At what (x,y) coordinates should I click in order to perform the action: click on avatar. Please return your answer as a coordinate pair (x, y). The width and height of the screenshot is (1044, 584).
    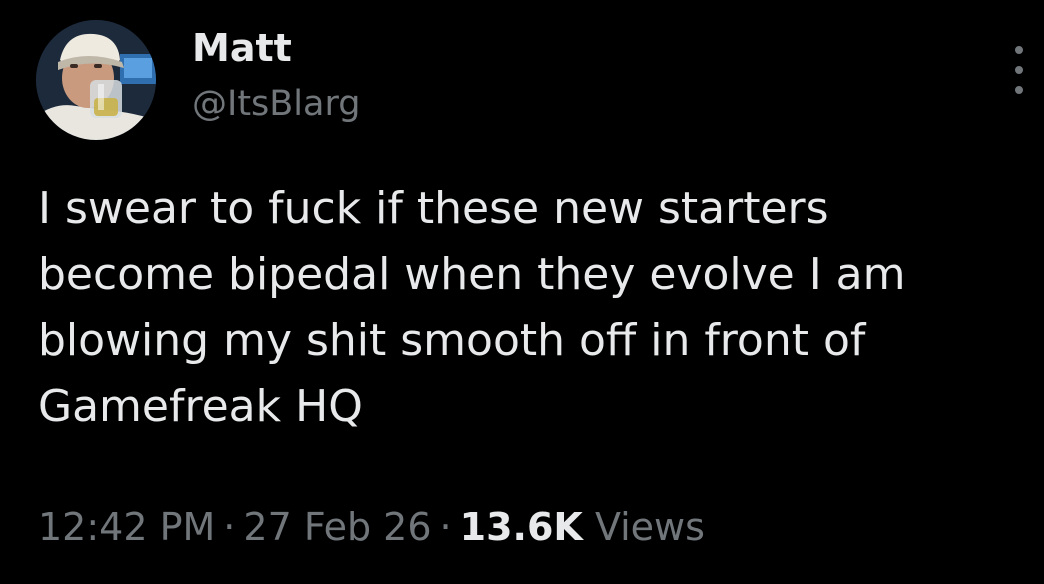
    Looking at the image, I should click on (96, 80).